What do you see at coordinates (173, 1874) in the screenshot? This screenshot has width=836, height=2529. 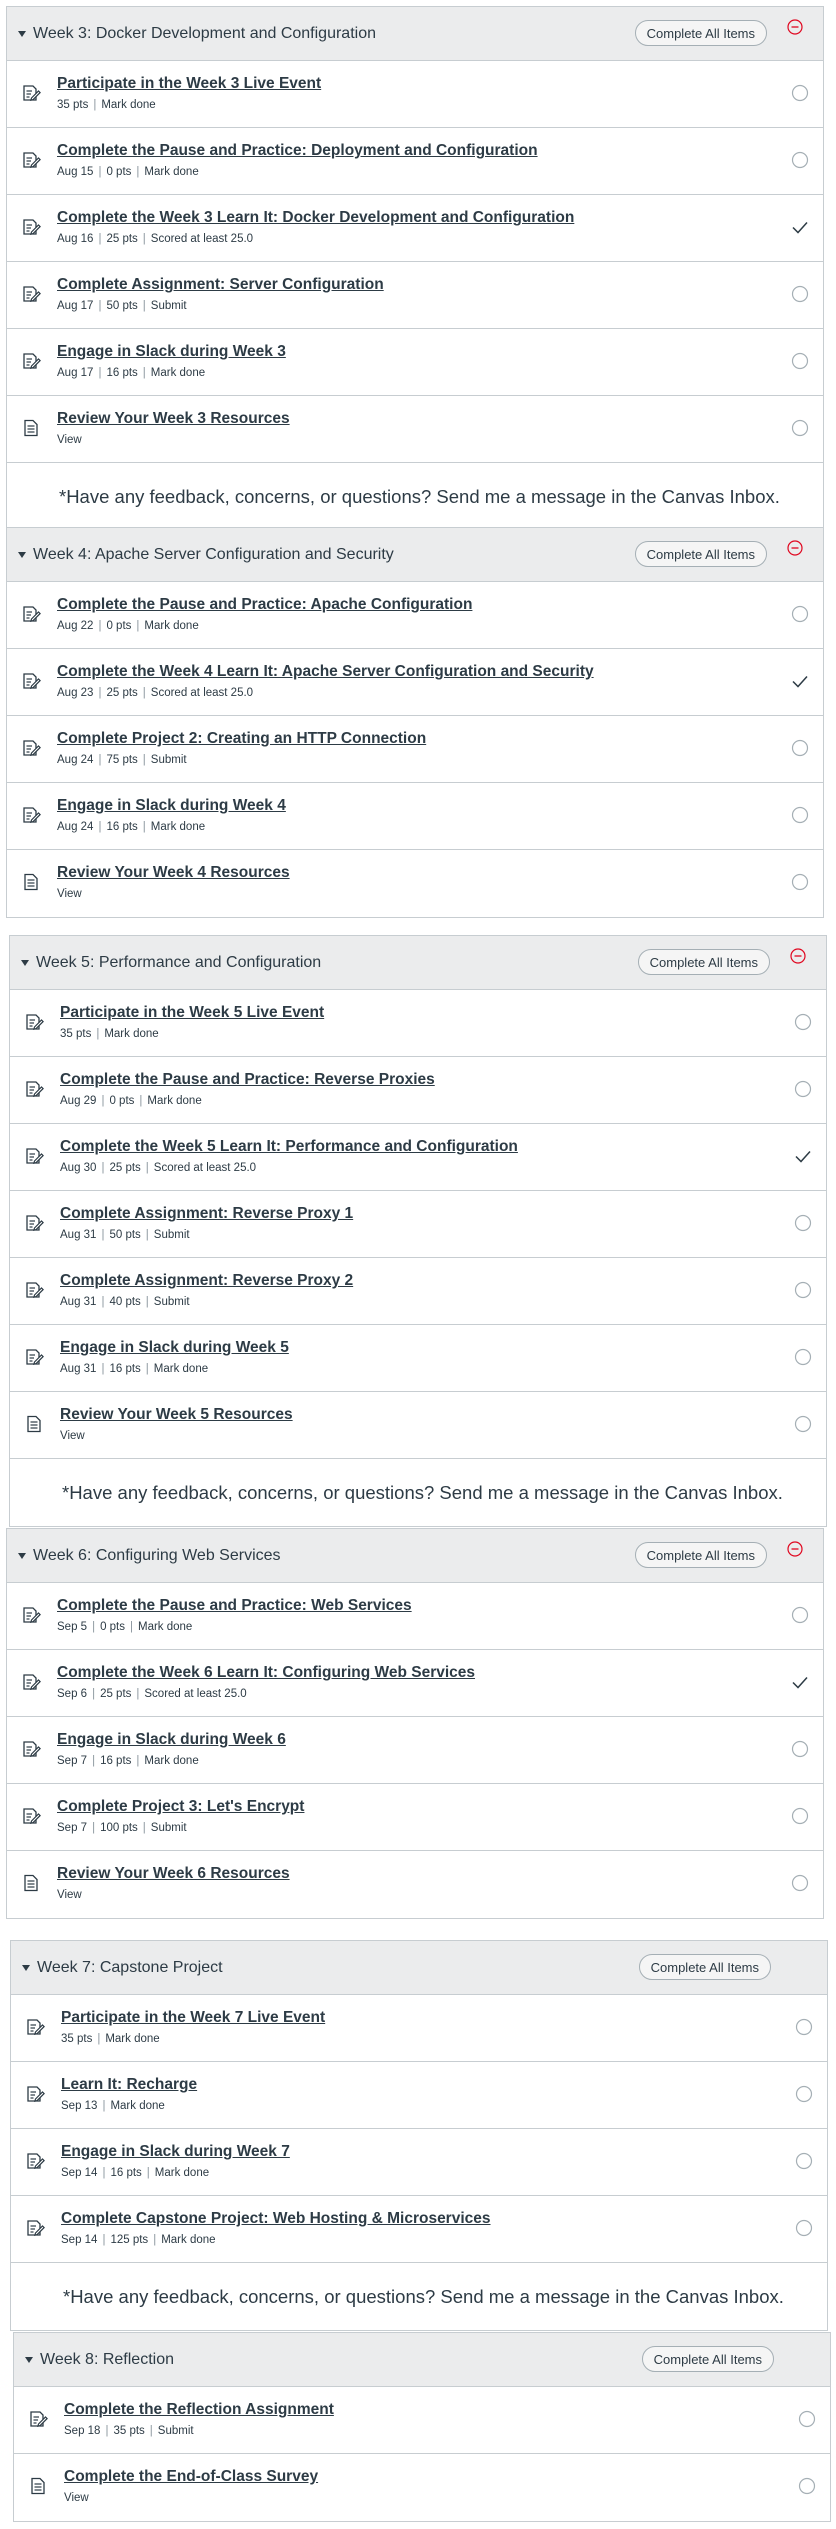 I see `module-item-link: Review Your Week 6 Resources` at bounding box center [173, 1874].